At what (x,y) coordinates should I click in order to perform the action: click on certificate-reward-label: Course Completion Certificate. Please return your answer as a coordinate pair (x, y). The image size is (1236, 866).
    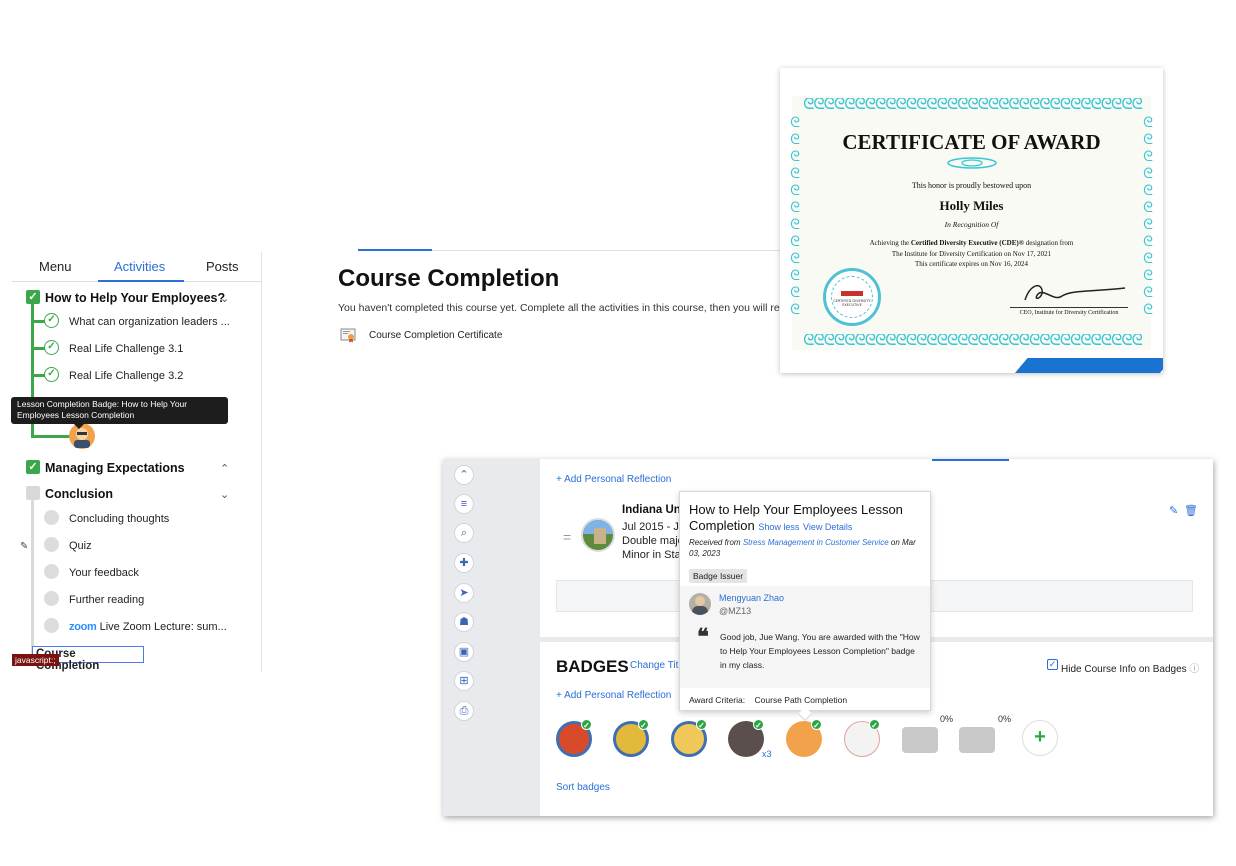
    Looking at the image, I should click on (435, 335).